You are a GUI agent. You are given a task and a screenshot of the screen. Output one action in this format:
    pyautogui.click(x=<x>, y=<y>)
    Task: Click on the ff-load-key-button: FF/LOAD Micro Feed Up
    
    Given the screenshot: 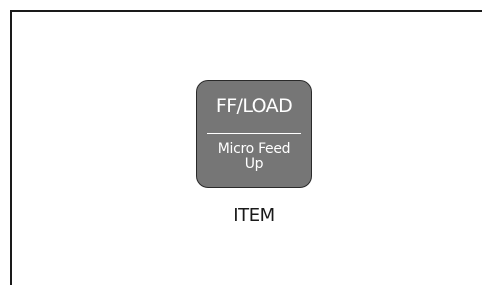 What is the action you would take?
    pyautogui.click(x=254, y=134)
    